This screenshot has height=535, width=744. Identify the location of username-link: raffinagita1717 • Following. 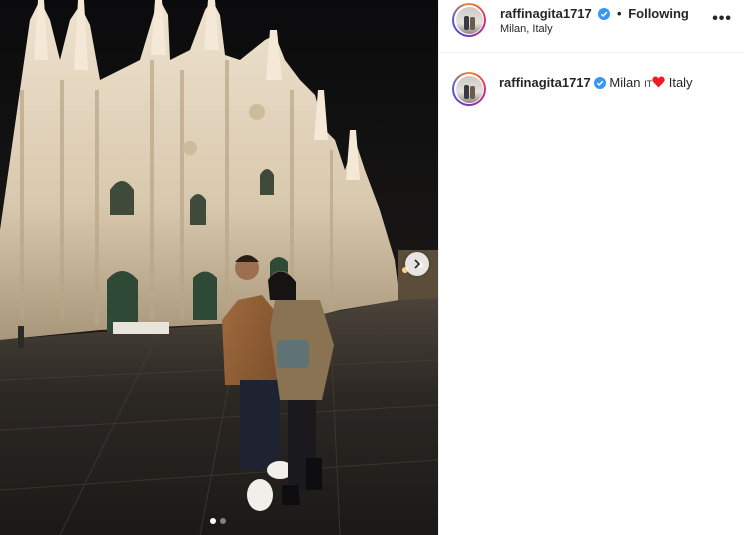
(594, 13).